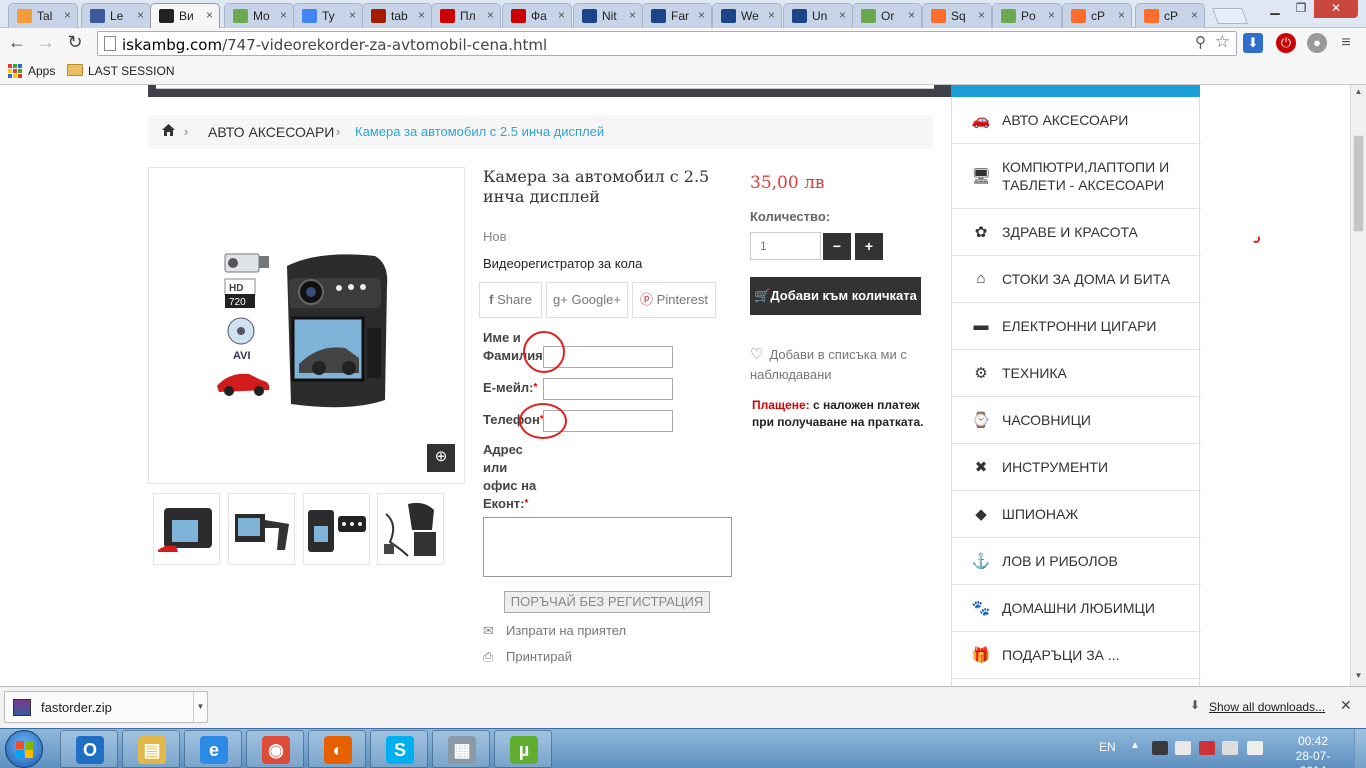 This screenshot has width=1366, height=768. What do you see at coordinates (43, 15) in the screenshot?
I see `browser-tab: Tal ×` at bounding box center [43, 15].